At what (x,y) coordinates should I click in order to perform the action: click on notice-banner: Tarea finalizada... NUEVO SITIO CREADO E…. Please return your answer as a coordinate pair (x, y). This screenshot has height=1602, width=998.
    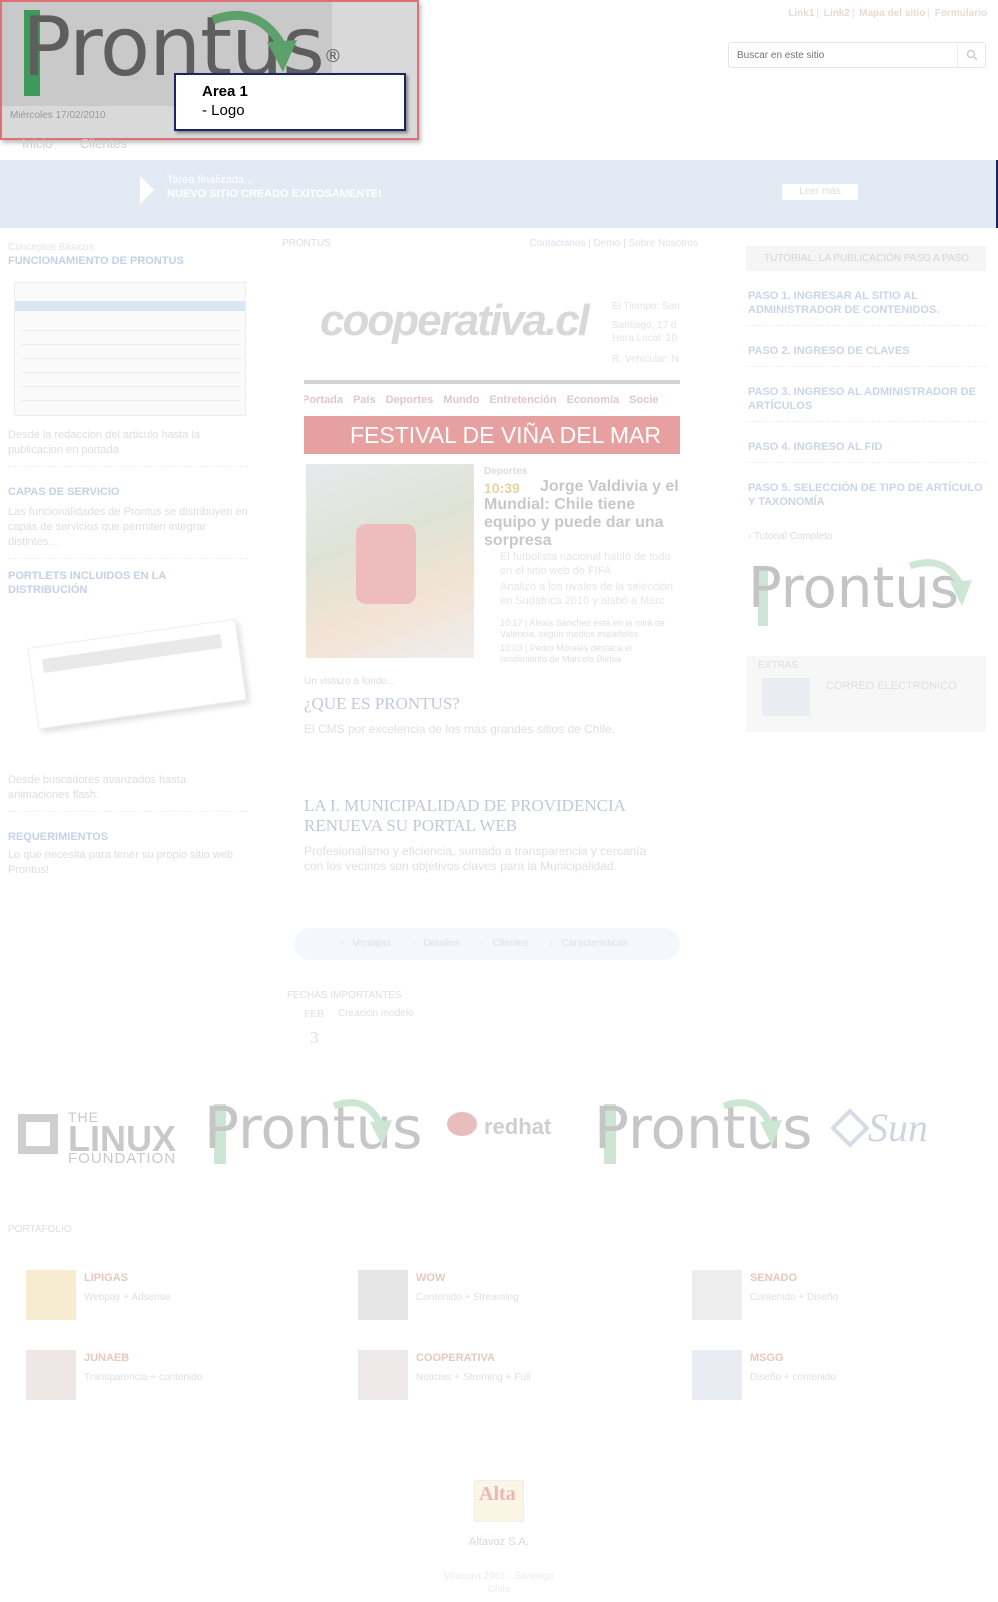
    Looking at the image, I should click on (499, 194).